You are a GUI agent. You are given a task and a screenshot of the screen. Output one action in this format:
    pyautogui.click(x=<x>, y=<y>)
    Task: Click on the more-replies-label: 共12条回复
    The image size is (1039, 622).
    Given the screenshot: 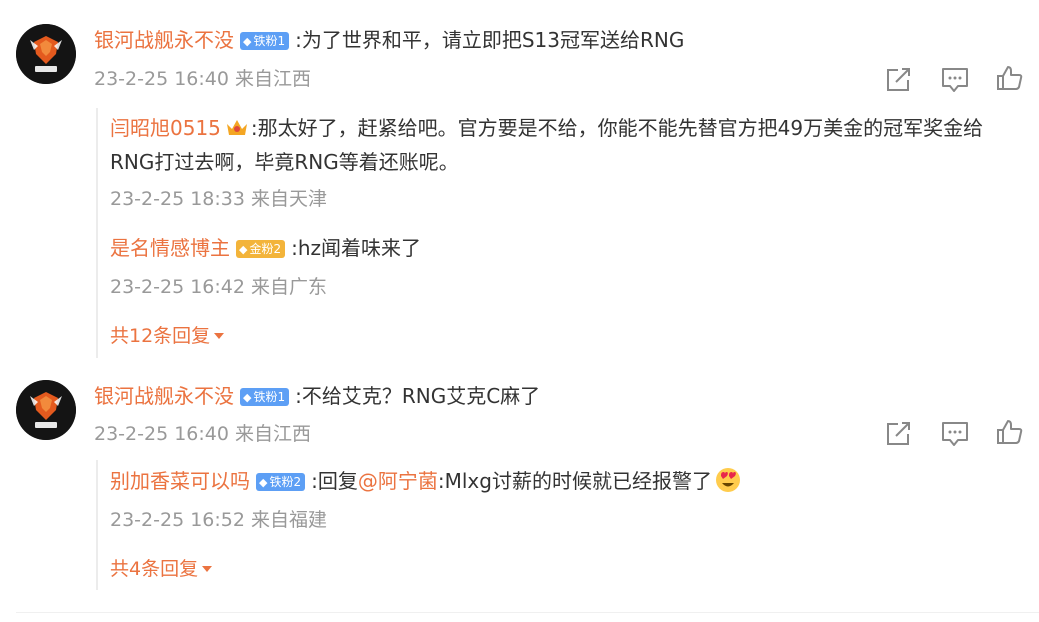 What is the action you would take?
    pyautogui.click(x=160, y=336)
    